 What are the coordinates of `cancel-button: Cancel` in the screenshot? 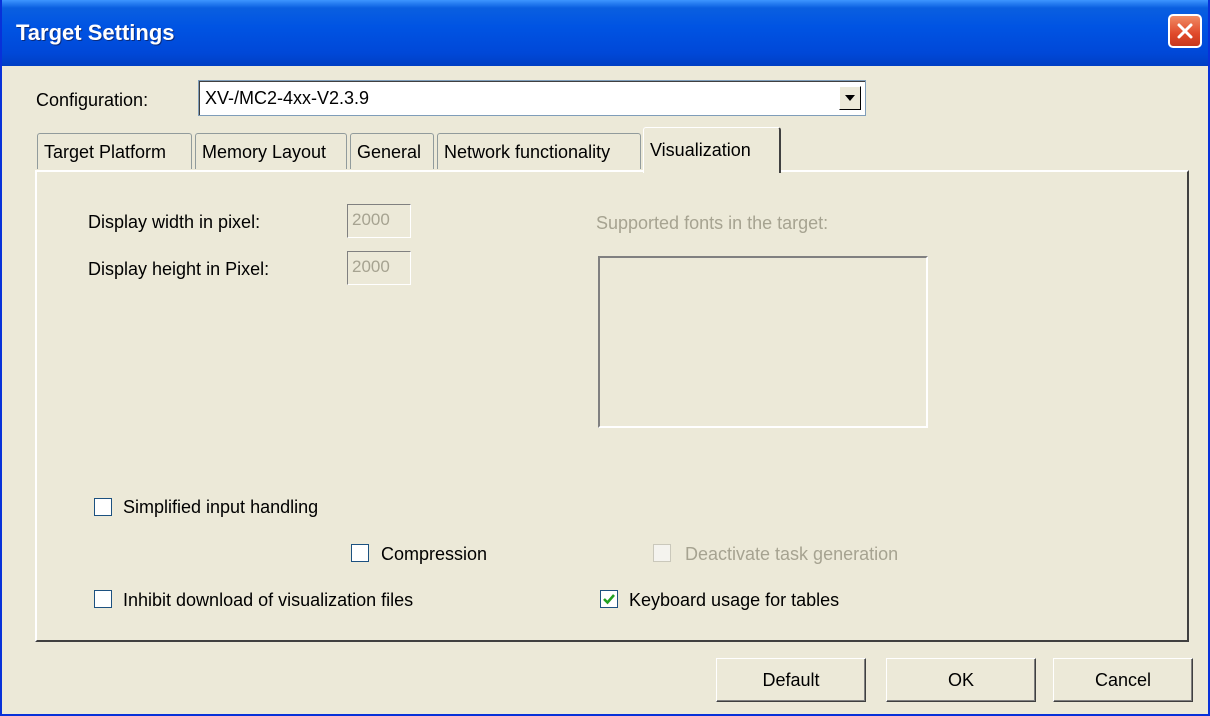 It's located at (1123, 680).